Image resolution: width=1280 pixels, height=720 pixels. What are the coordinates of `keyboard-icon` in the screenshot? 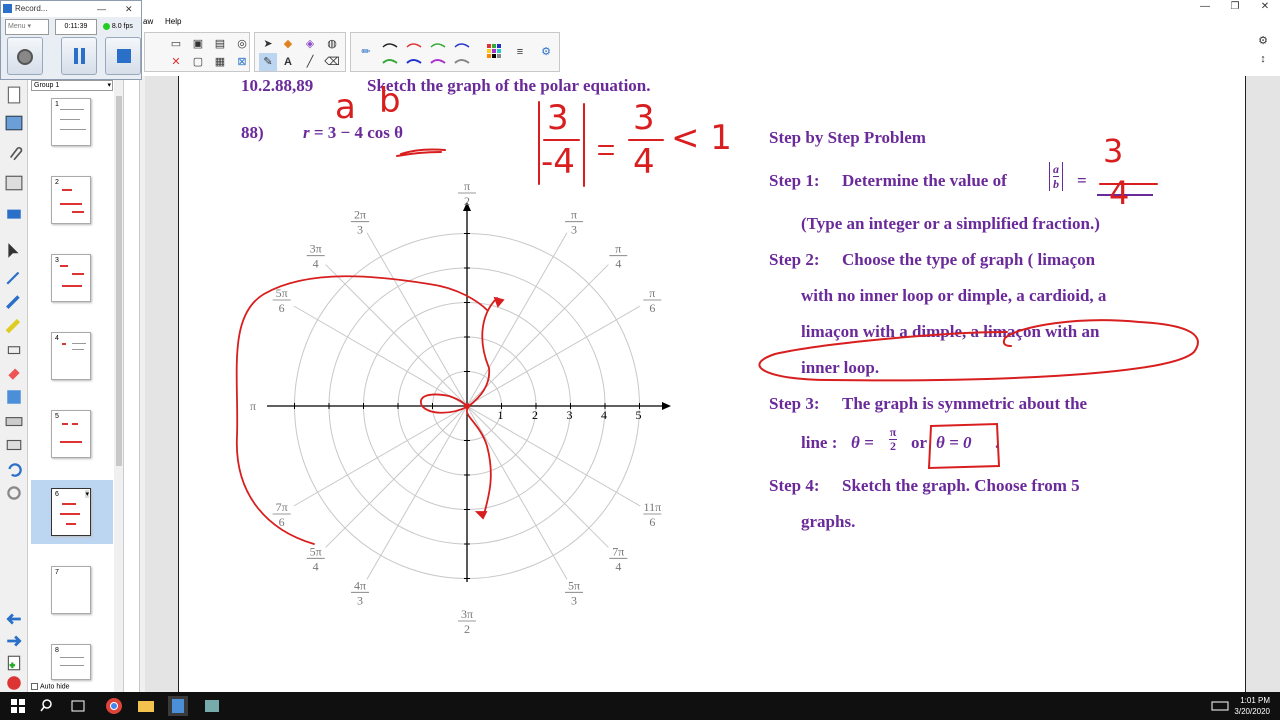 It's located at (14, 421).